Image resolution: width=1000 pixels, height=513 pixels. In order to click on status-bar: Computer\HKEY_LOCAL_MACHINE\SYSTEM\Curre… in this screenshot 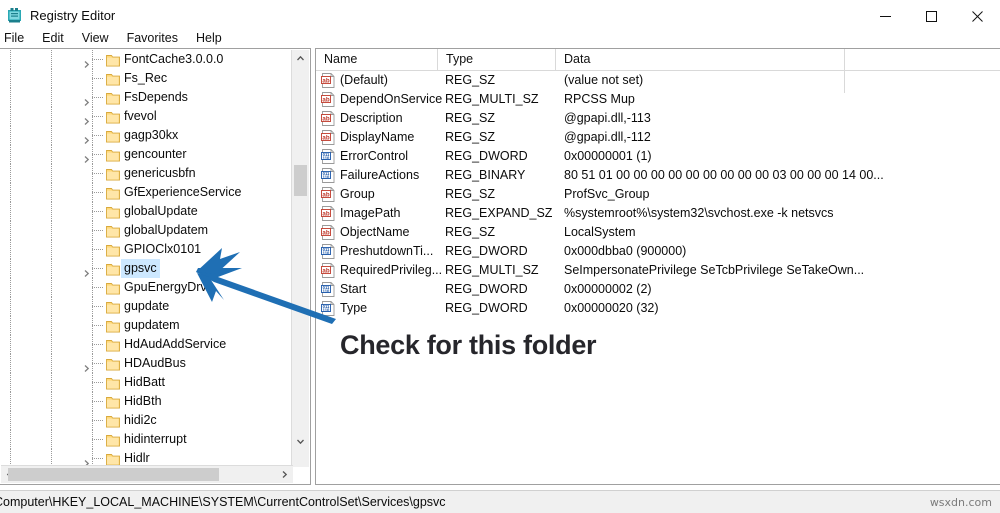, I will do `click(500, 501)`.